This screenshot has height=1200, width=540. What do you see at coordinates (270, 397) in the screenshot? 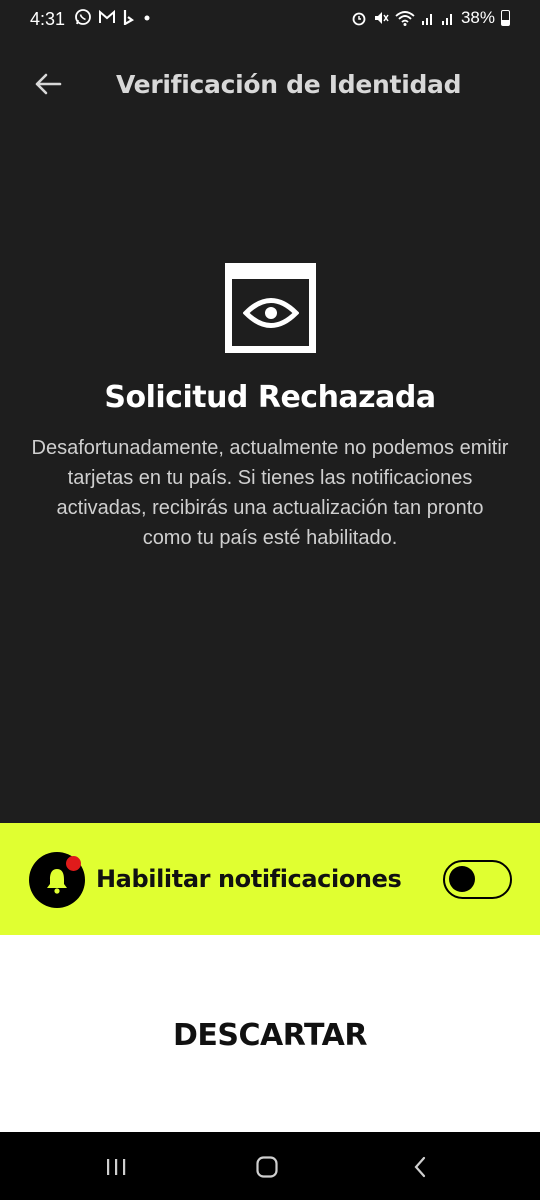
I see `rejection-heading: Solicitud Rechazada` at bounding box center [270, 397].